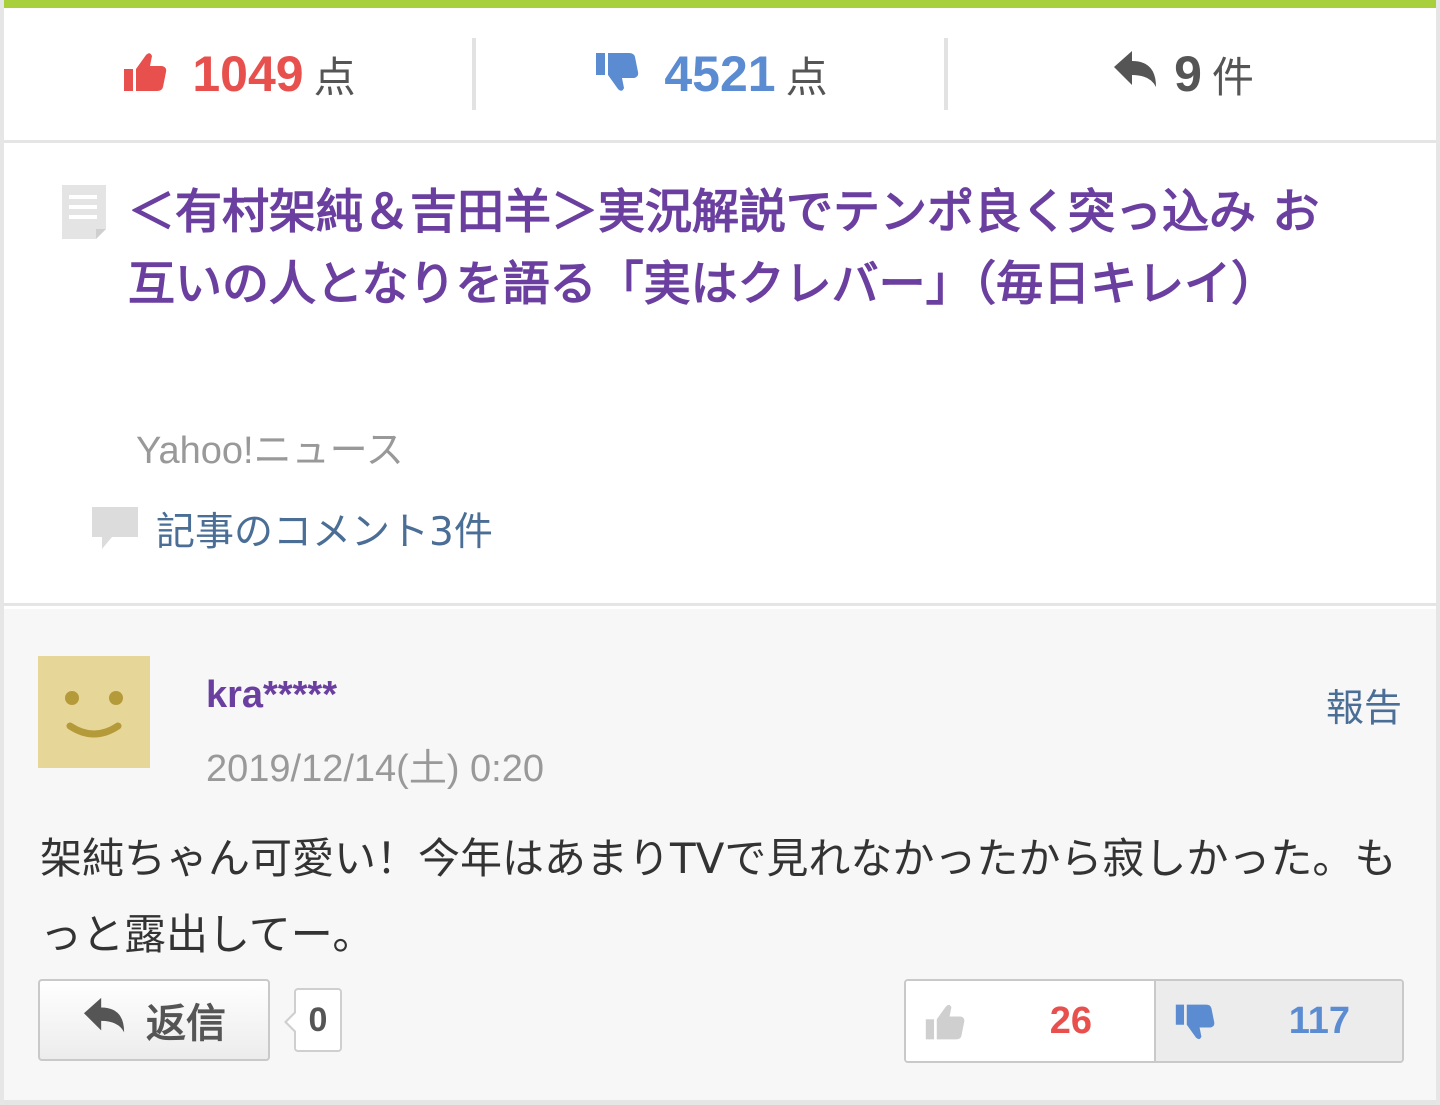 The width and height of the screenshot is (1440, 1105). I want to click on up-vote-total: 1049 点, so click(239, 74).